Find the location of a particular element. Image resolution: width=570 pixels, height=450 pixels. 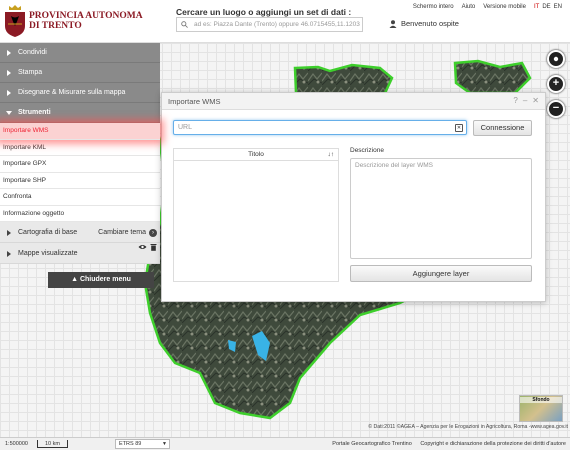

chevron-up-icon: ▲ is located at coordinates (75, 279).